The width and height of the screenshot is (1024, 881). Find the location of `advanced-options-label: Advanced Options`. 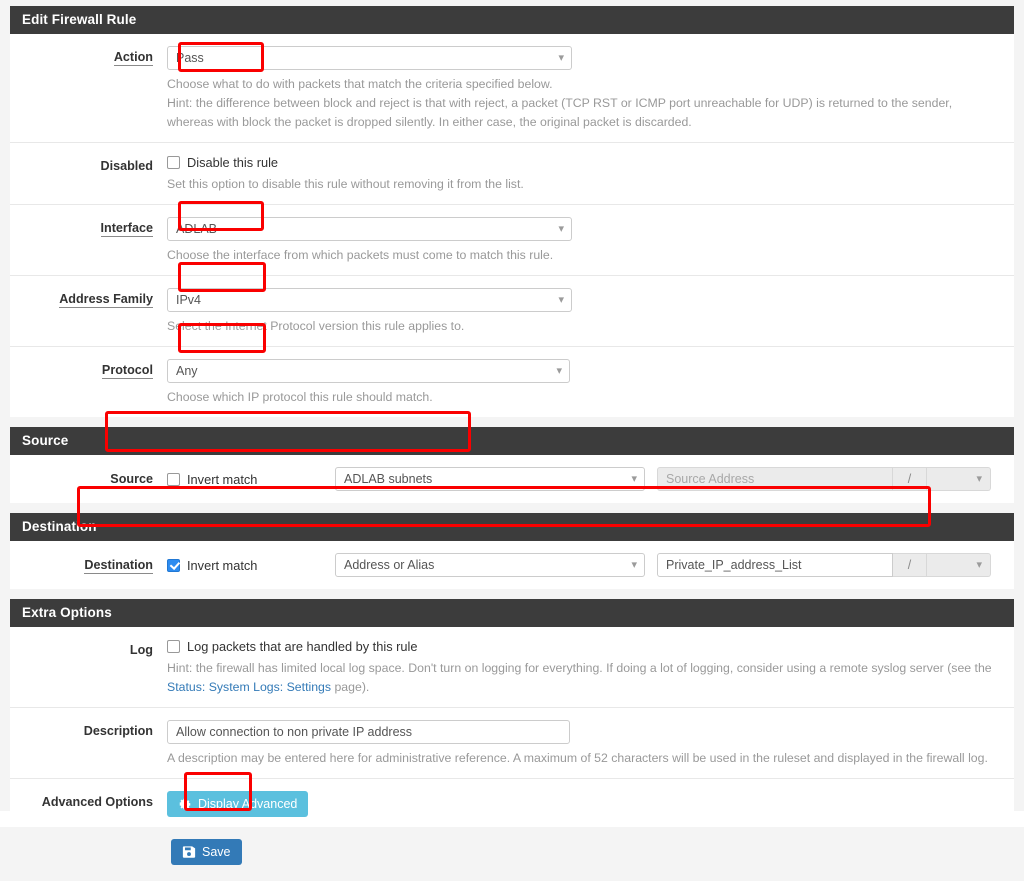

advanced-options-label: Advanced Options is located at coordinates (88, 800).